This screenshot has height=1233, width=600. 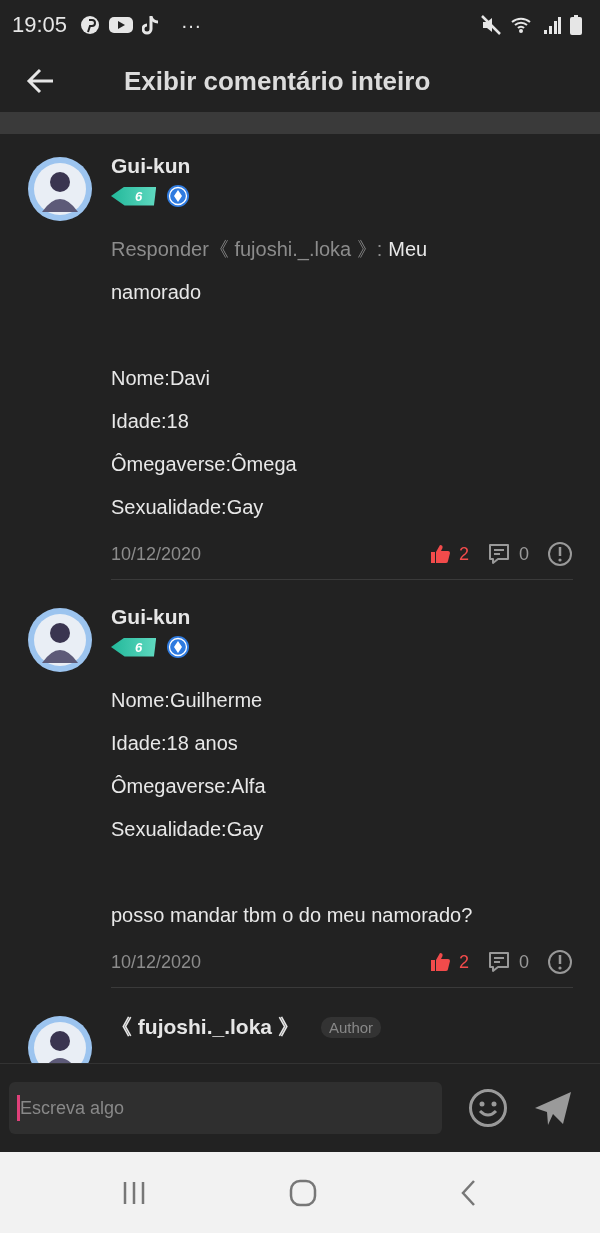 I want to click on comment-line: Idade:18, so click(x=150, y=421).